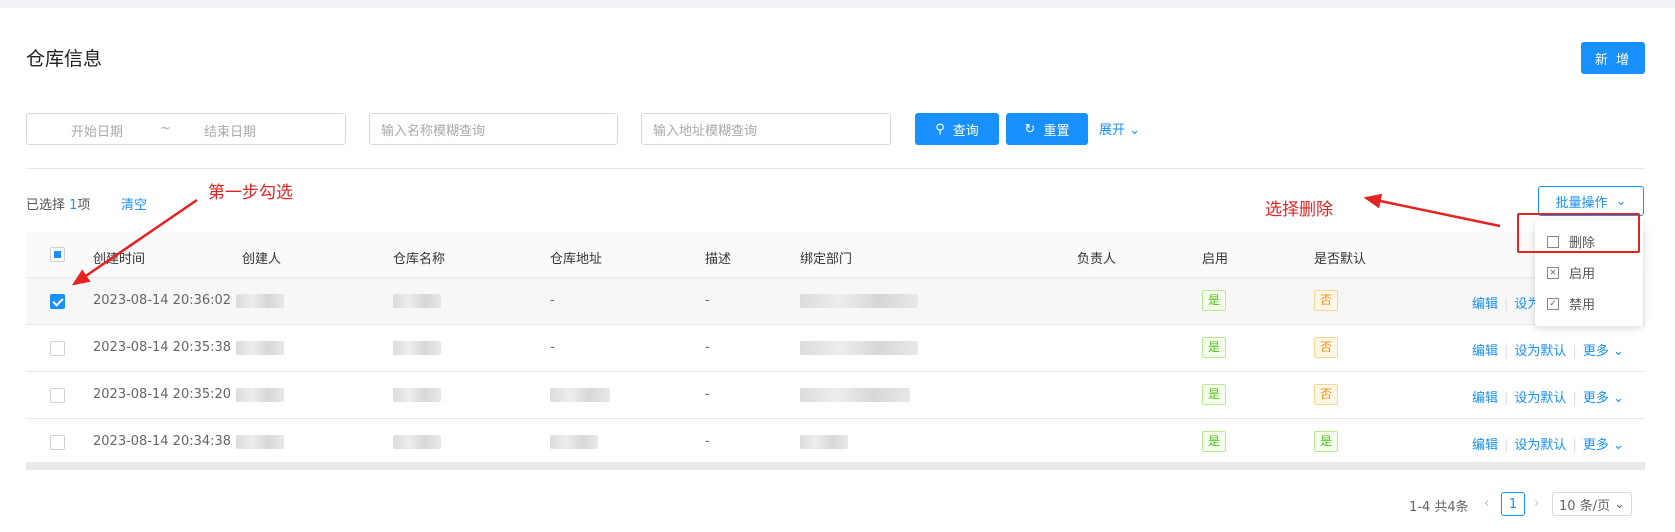 This screenshot has width=1675, height=532. I want to click on pagination-summary: 1-4 共4条, so click(1439, 507).